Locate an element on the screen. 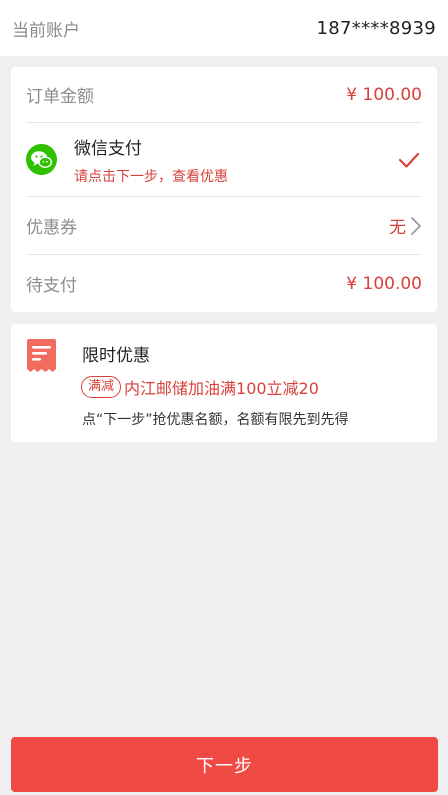 The height and width of the screenshot is (795, 448). wechat-icon is located at coordinates (41, 159).